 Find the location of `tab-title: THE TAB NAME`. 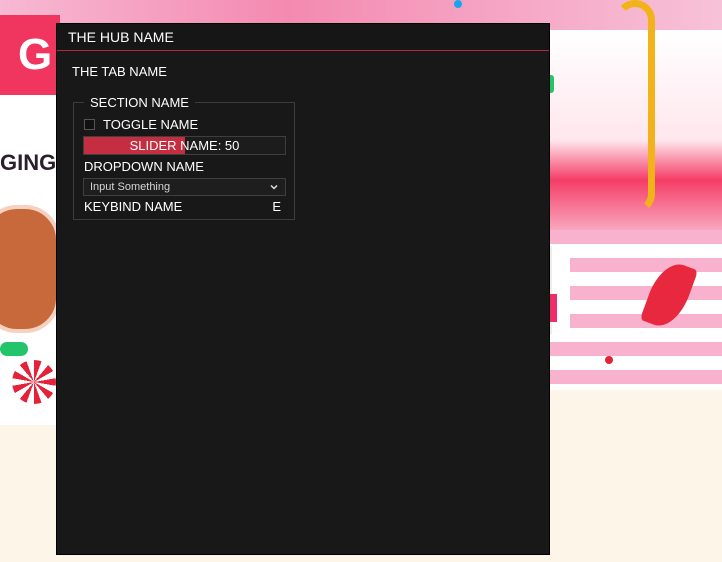

tab-title: THE TAB NAME is located at coordinates (119, 71).